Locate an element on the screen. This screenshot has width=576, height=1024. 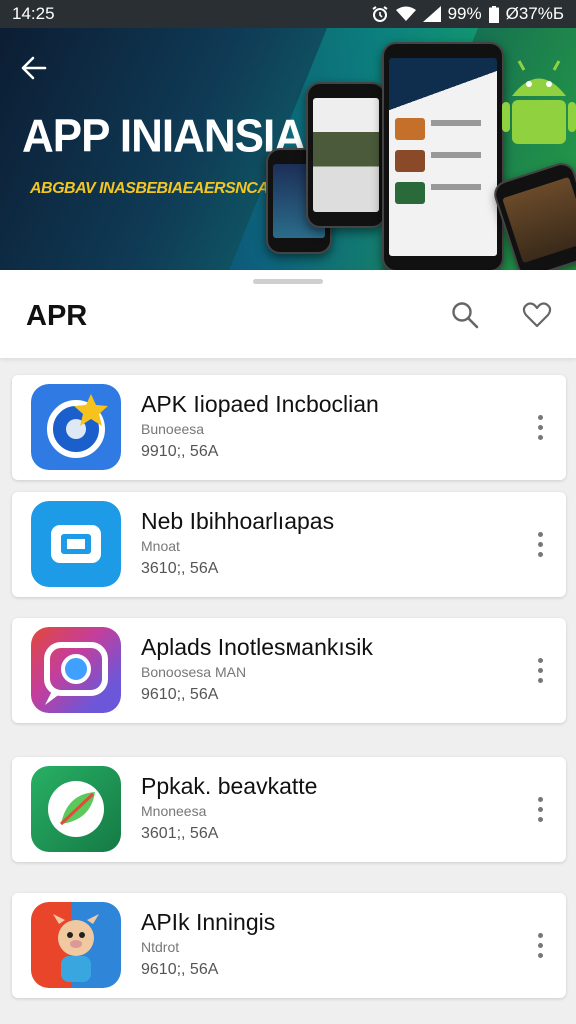
app-developer: Ntdrot is located at coordinates (160, 947).